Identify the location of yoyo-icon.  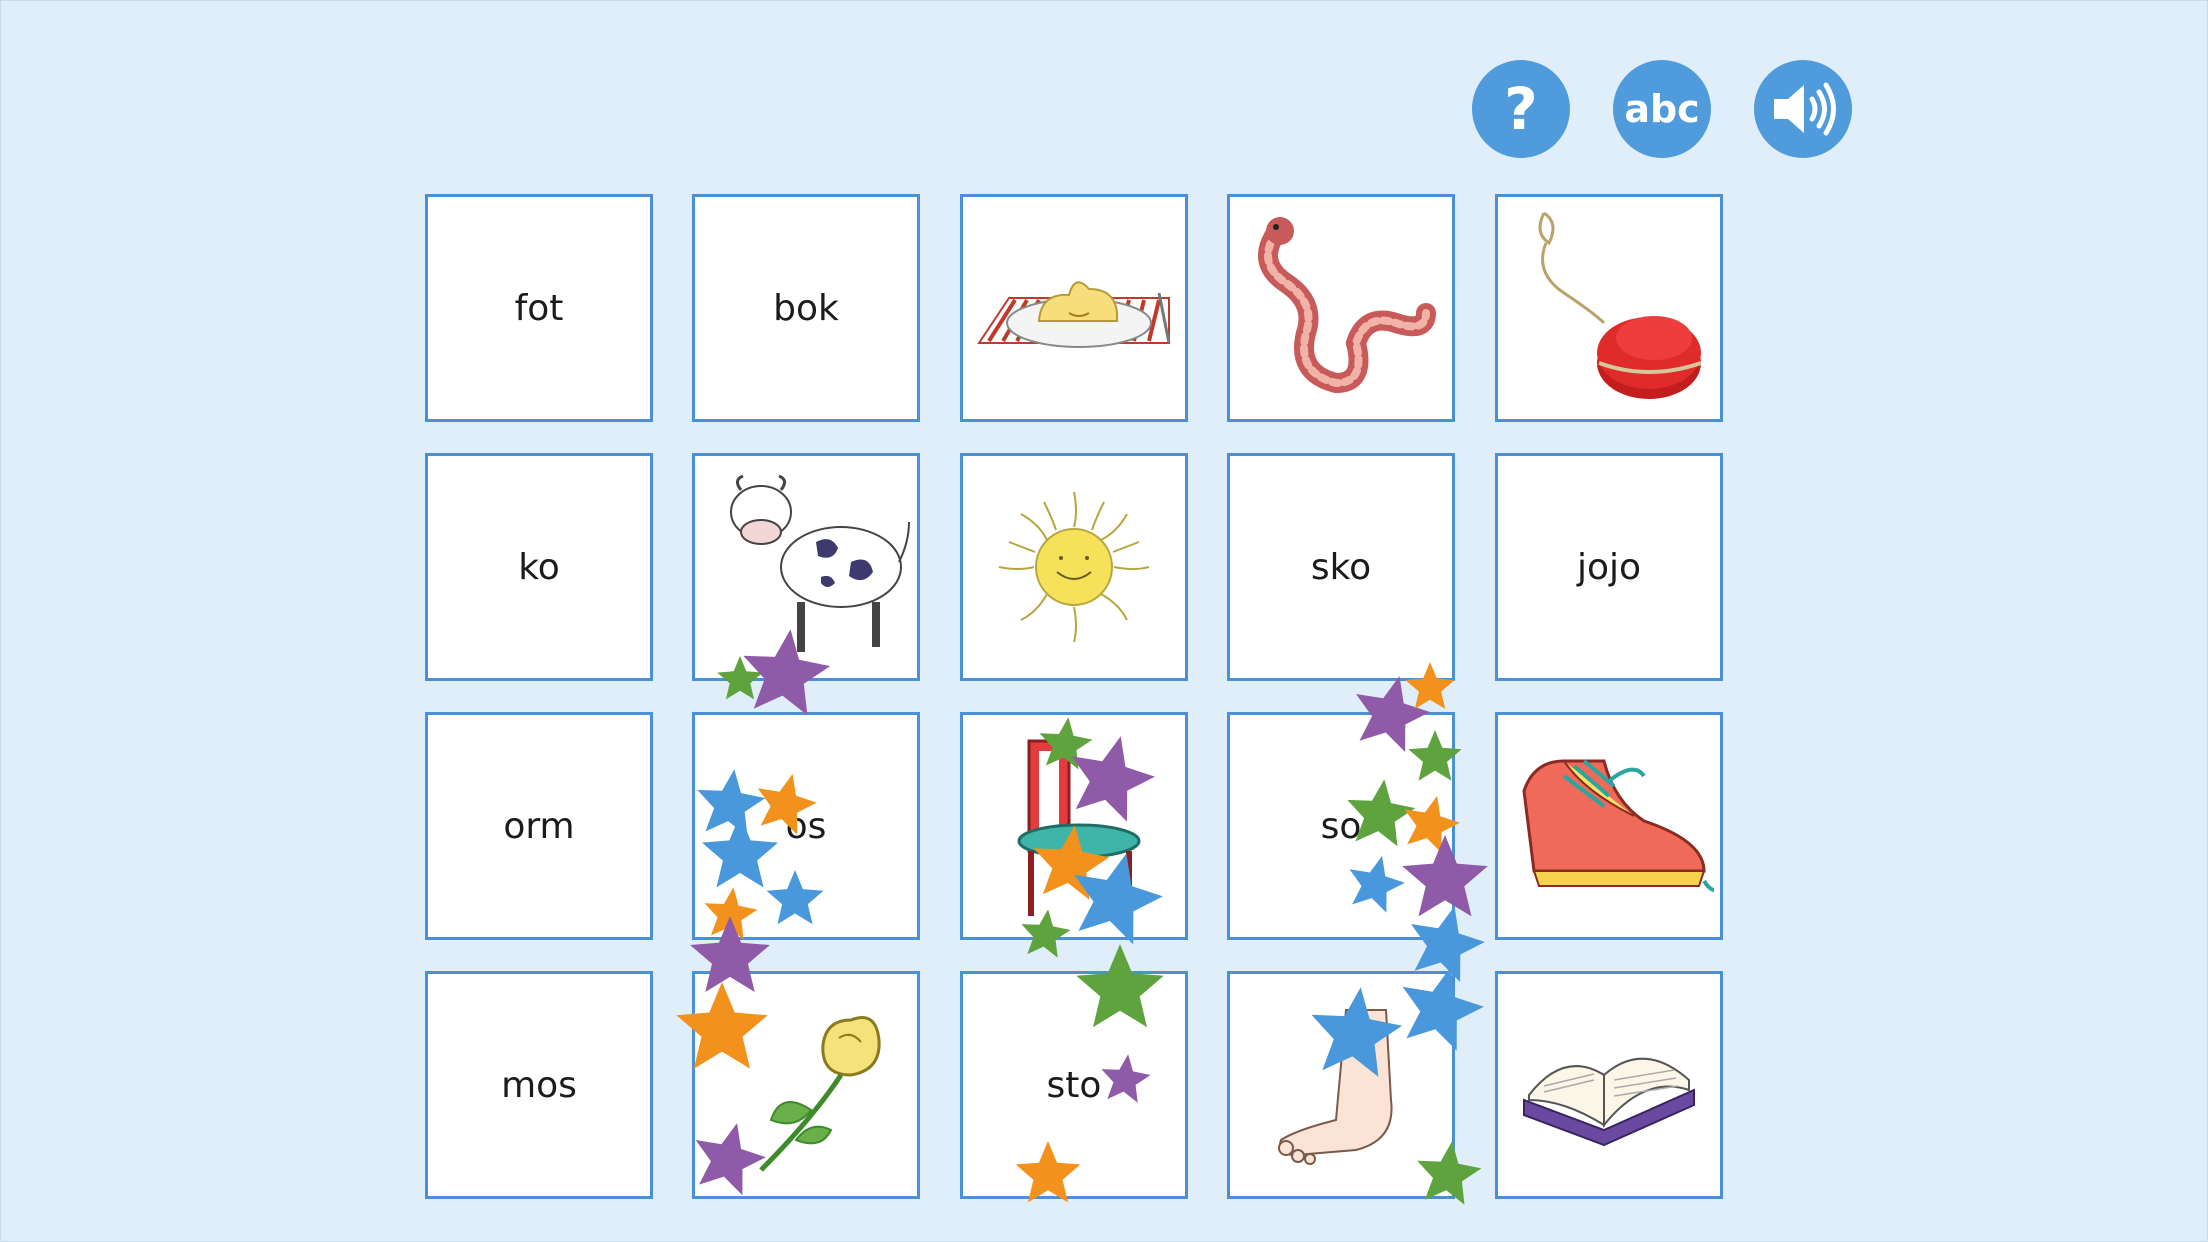
(1620, 305).